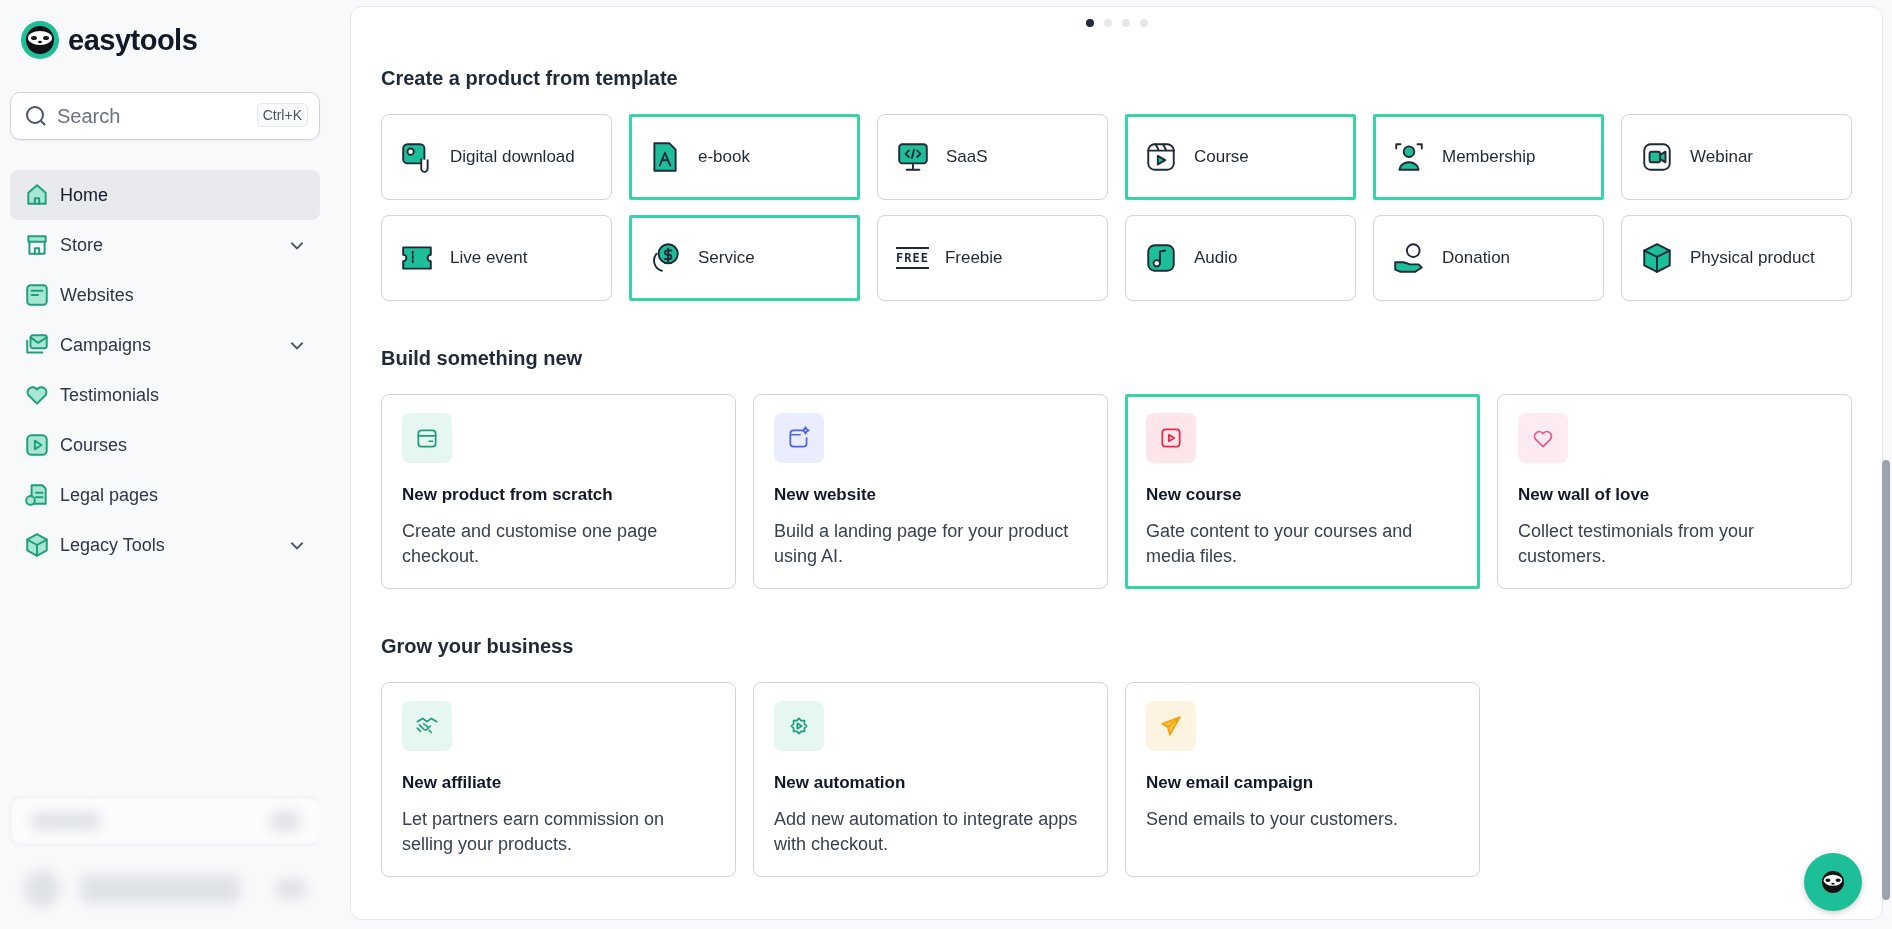 This screenshot has height=929, width=1892. I want to click on nav-item: Store, so click(165, 245).